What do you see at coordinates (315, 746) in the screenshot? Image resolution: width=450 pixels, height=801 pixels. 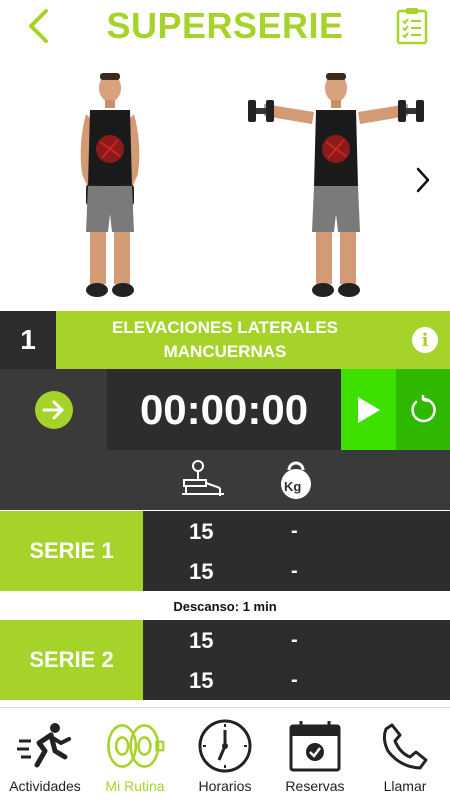 I see `calendar-check-icon` at bounding box center [315, 746].